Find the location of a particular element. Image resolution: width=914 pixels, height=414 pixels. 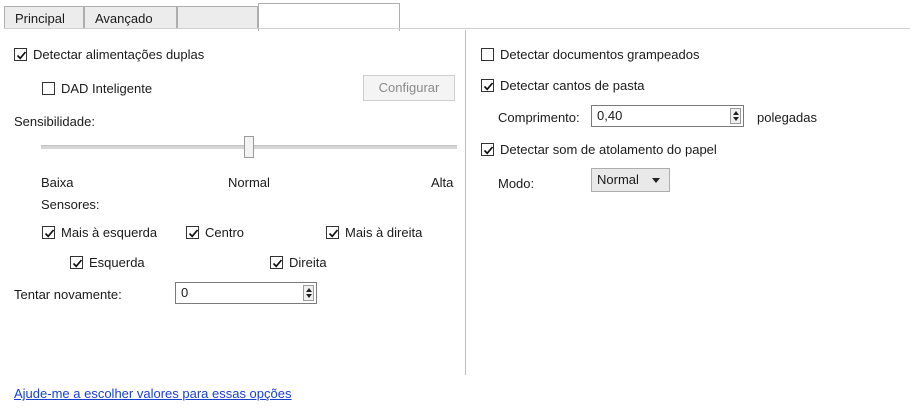

sensor-left-label: Esquerda is located at coordinates (117, 262).